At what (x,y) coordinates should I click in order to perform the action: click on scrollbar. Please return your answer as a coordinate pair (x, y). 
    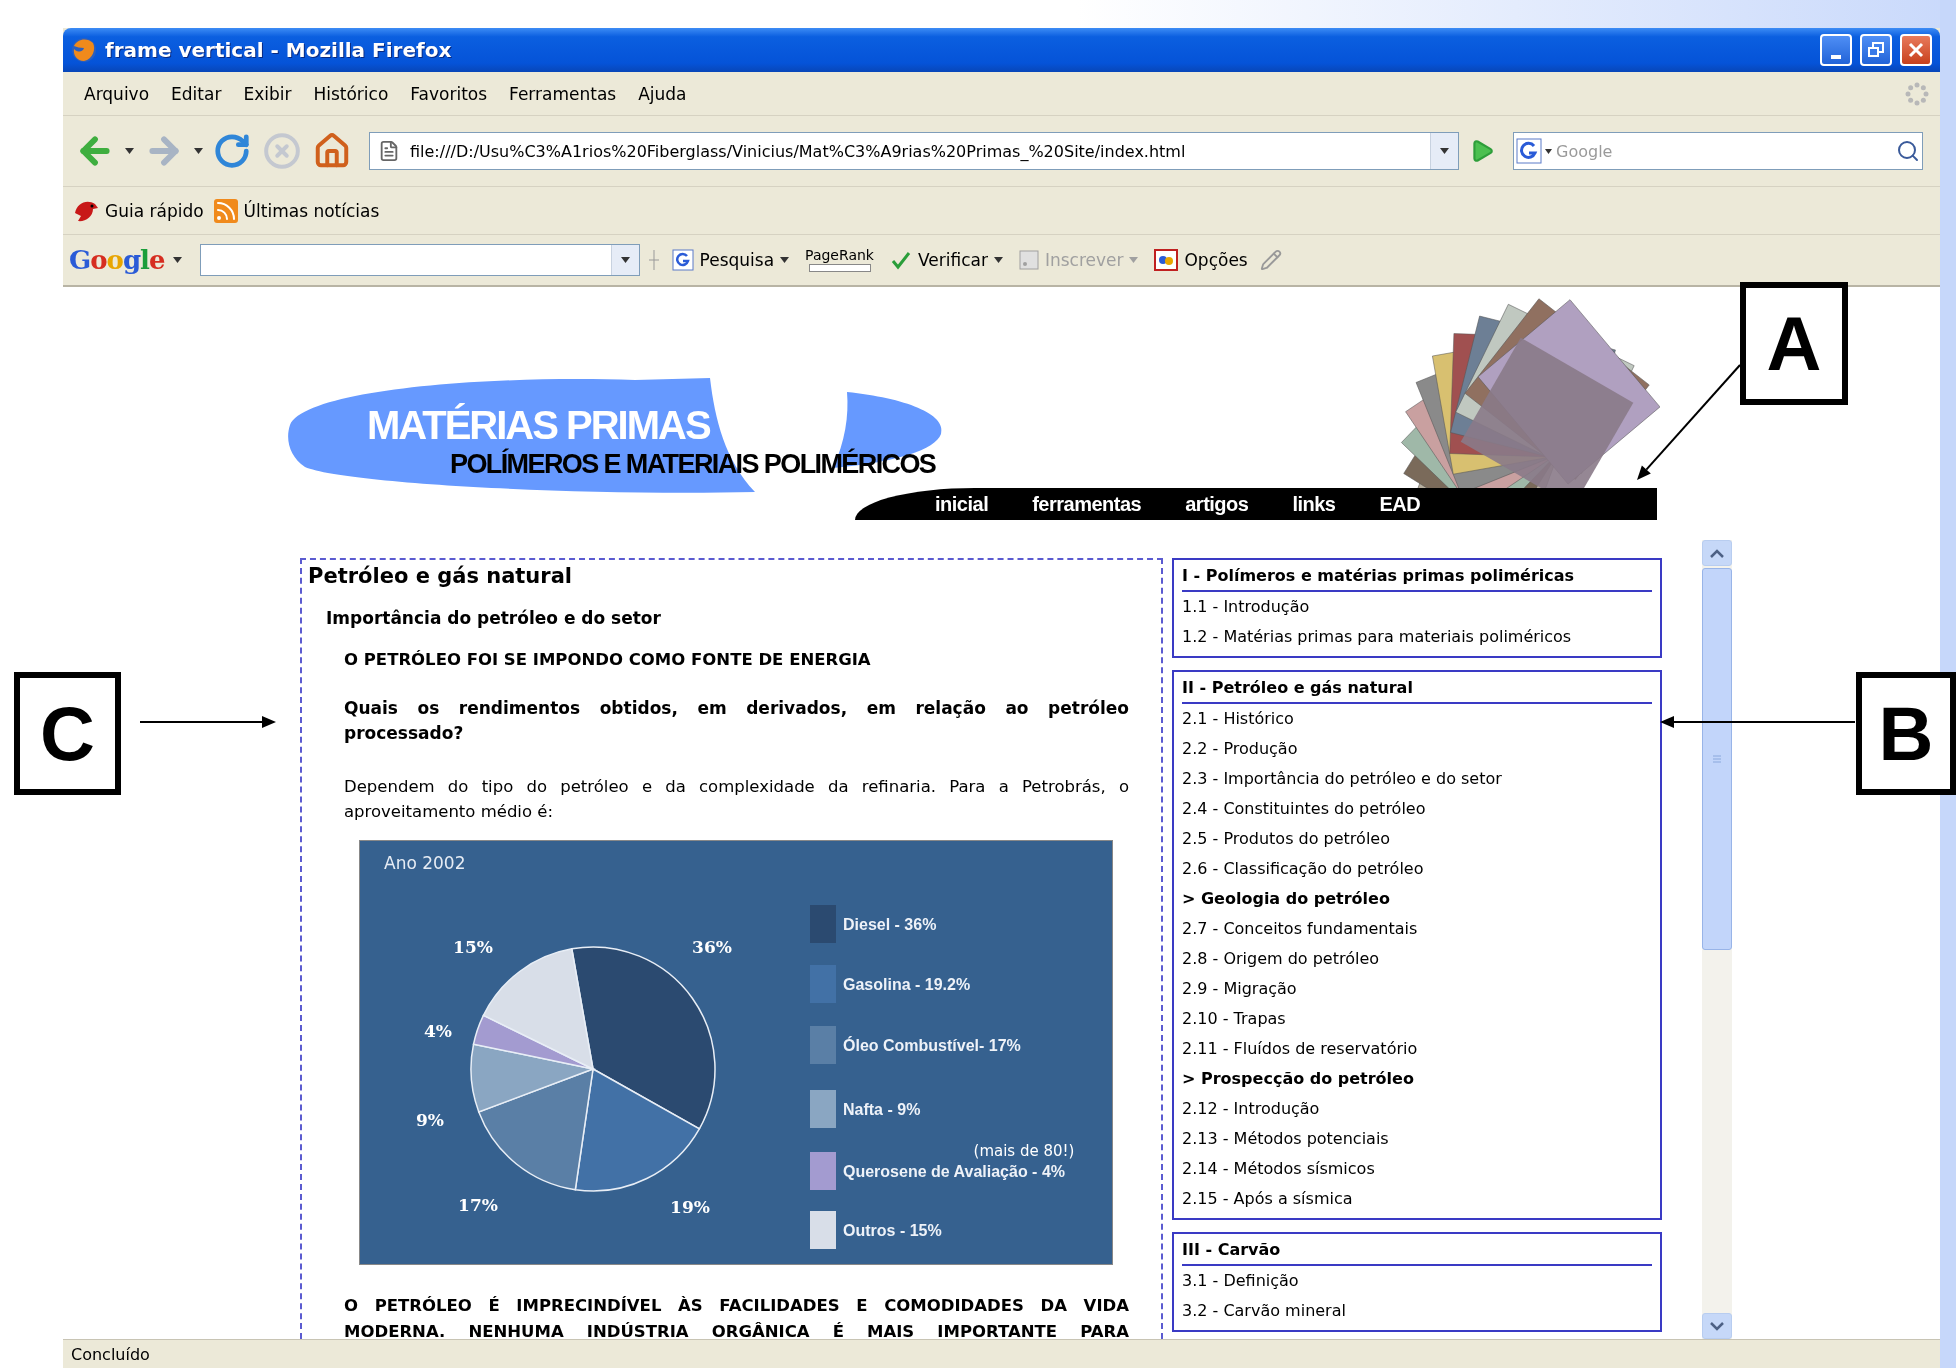
    Looking at the image, I should click on (1717, 939).